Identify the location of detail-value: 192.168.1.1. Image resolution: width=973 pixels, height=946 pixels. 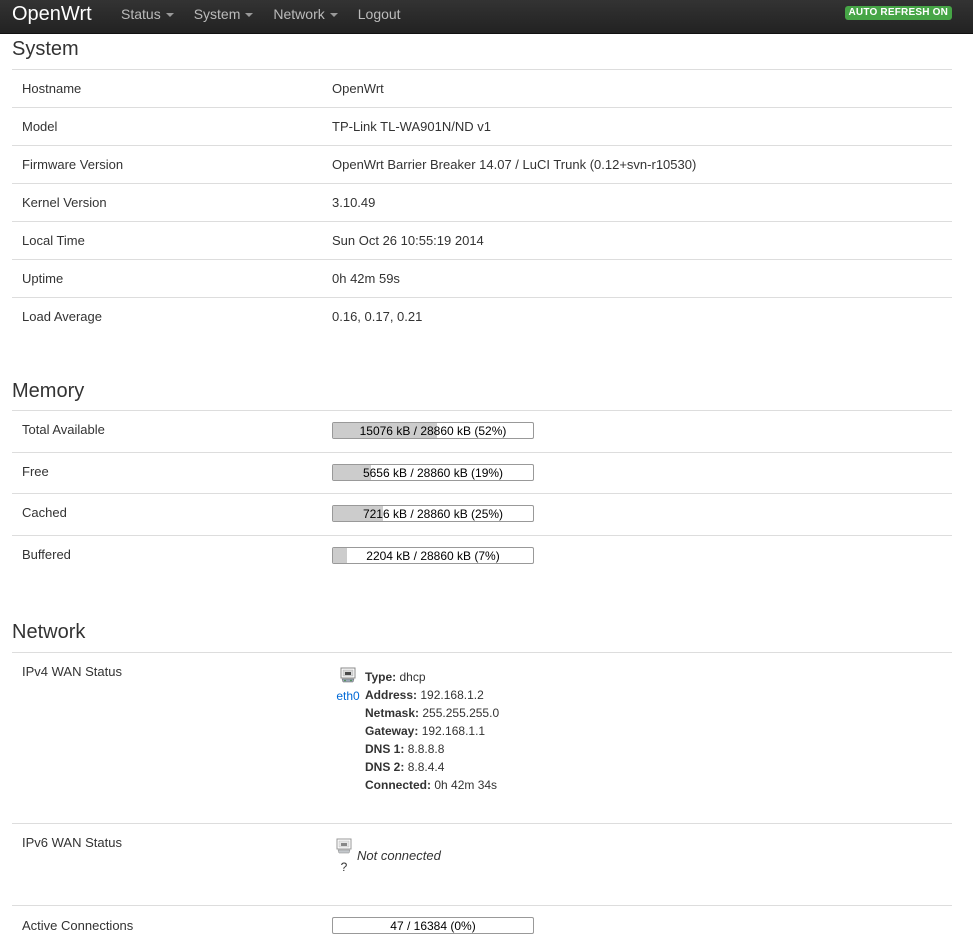
(453, 731).